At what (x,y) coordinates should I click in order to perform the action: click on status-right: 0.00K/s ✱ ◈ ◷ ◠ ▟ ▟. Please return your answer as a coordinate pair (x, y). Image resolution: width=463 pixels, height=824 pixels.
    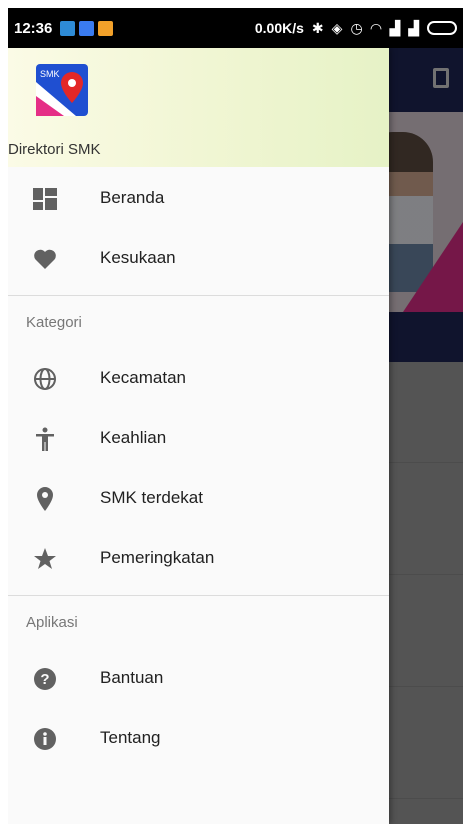
    Looking at the image, I should click on (356, 28).